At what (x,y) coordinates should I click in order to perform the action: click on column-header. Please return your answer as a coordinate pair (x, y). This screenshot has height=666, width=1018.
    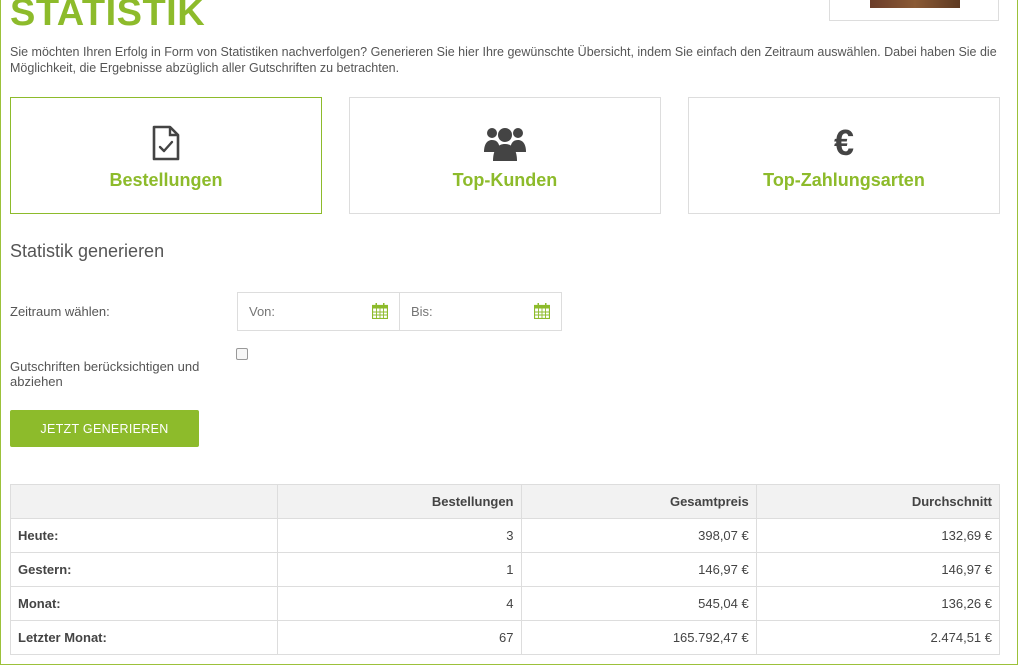
    Looking at the image, I should click on (144, 501).